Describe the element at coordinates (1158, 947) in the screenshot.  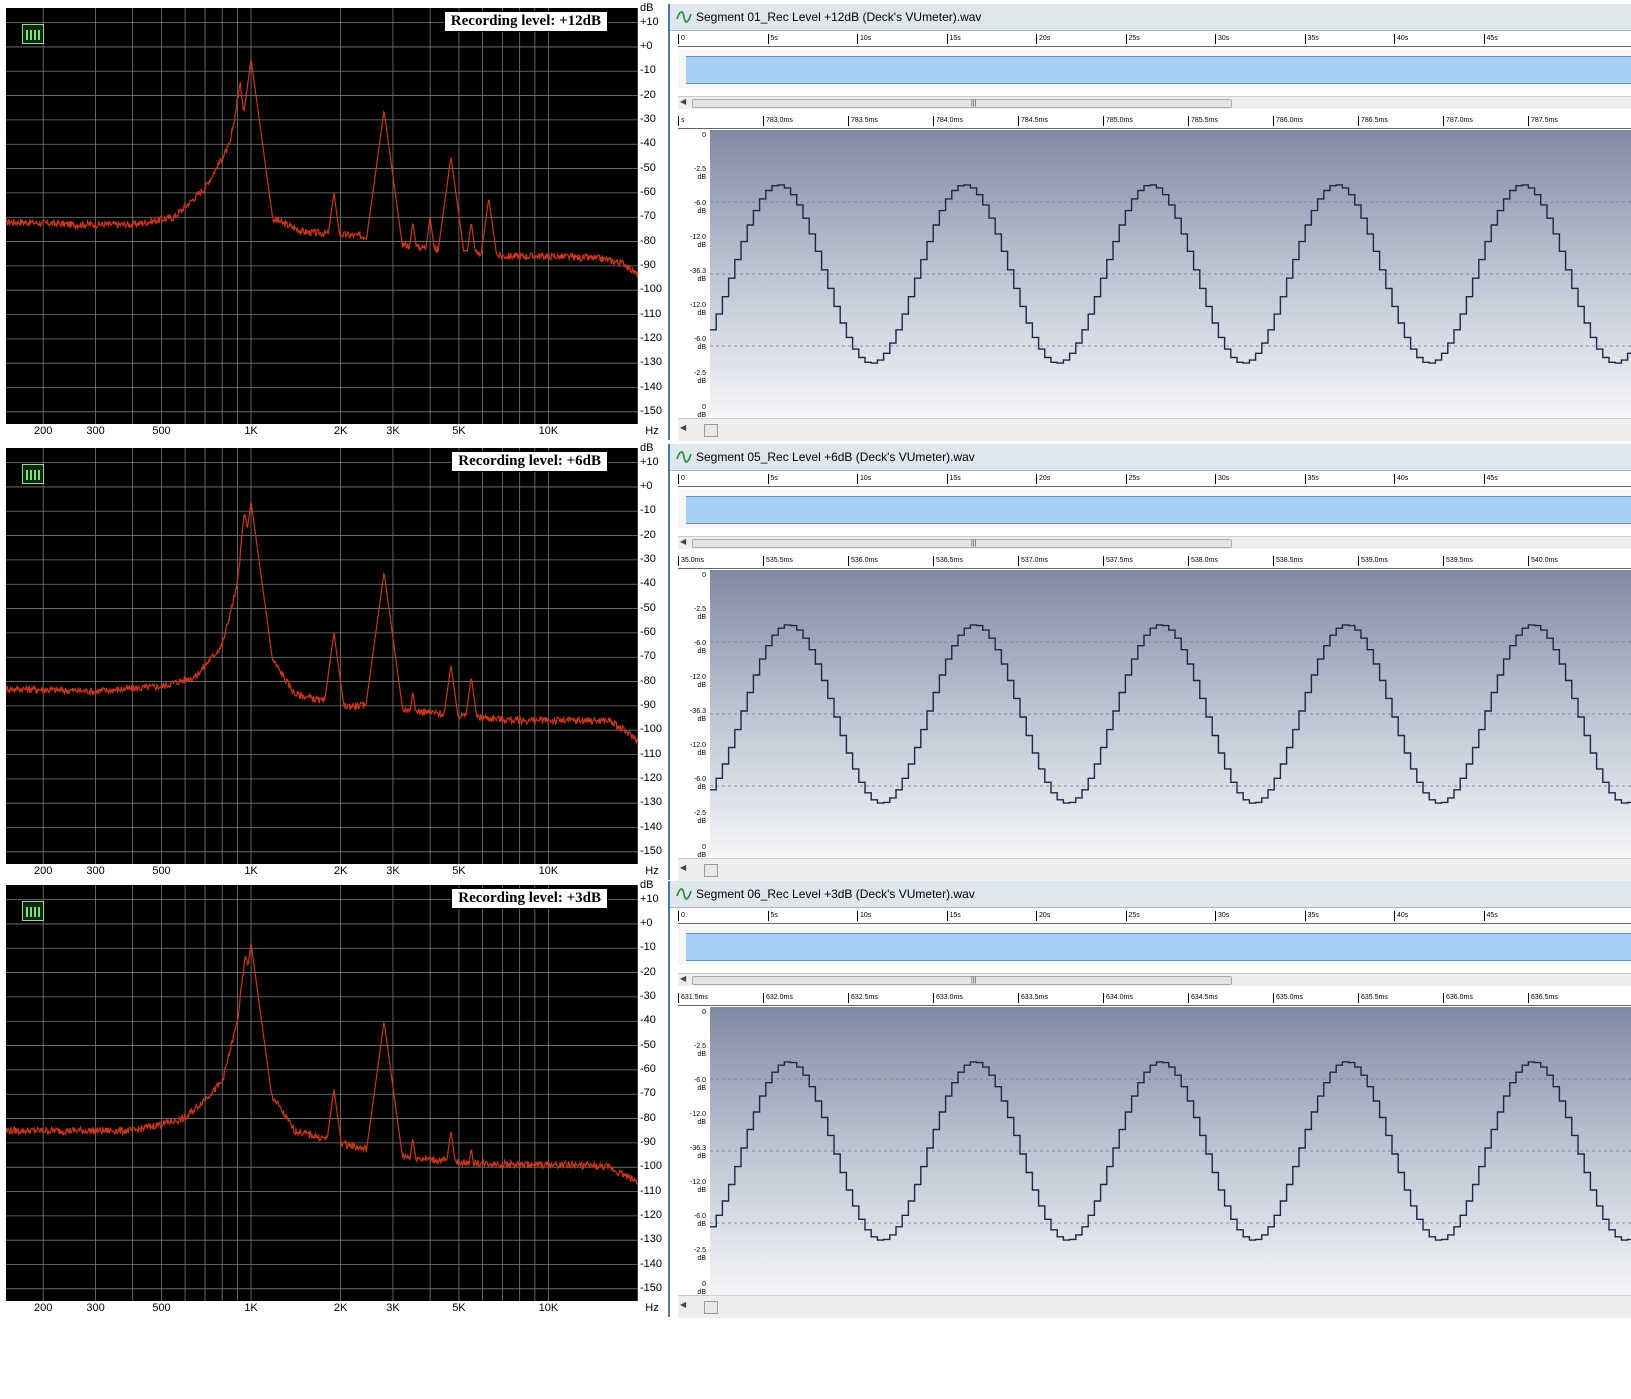
I see `overview-waveform-band` at that location.